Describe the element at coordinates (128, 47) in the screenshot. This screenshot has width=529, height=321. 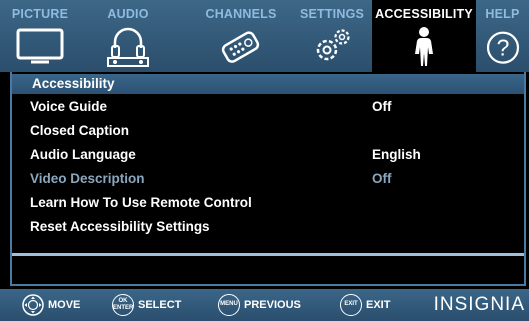
I see `headphones-icon` at that location.